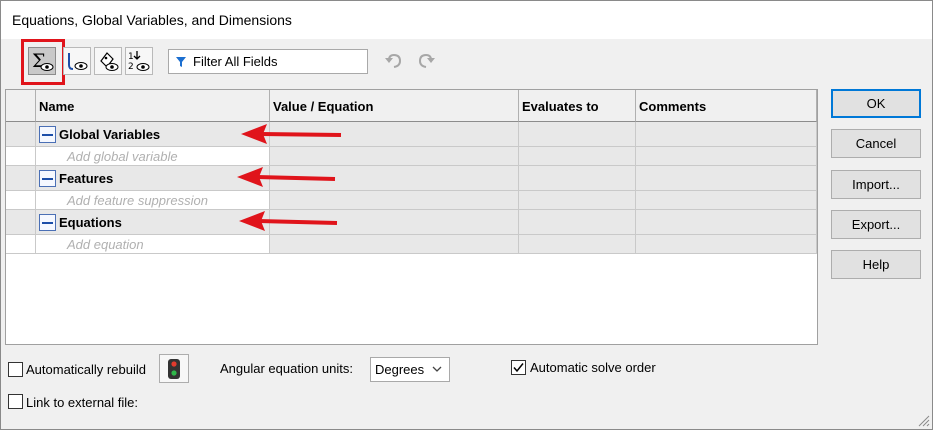 The height and width of the screenshot is (430, 933). I want to click on column-header-name: Name, so click(153, 106).